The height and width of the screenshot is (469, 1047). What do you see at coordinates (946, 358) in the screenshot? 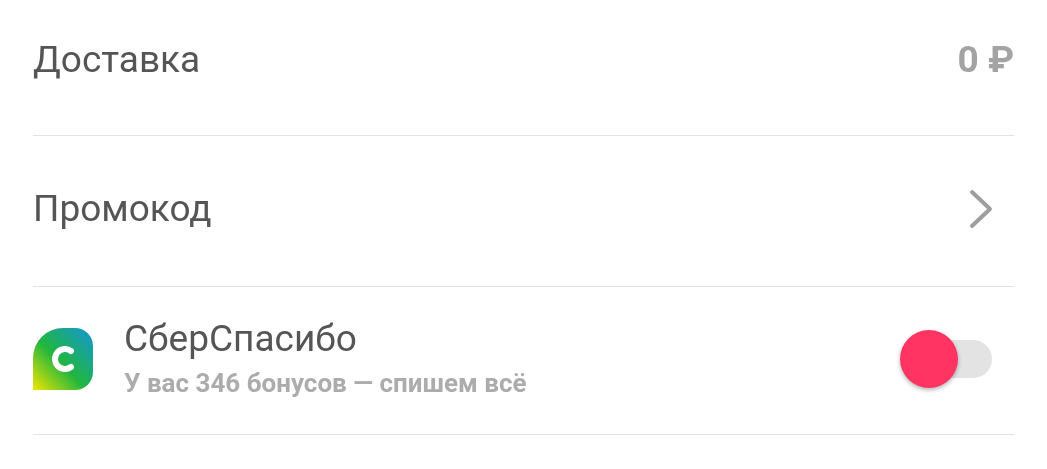
I see `toggle-switch` at bounding box center [946, 358].